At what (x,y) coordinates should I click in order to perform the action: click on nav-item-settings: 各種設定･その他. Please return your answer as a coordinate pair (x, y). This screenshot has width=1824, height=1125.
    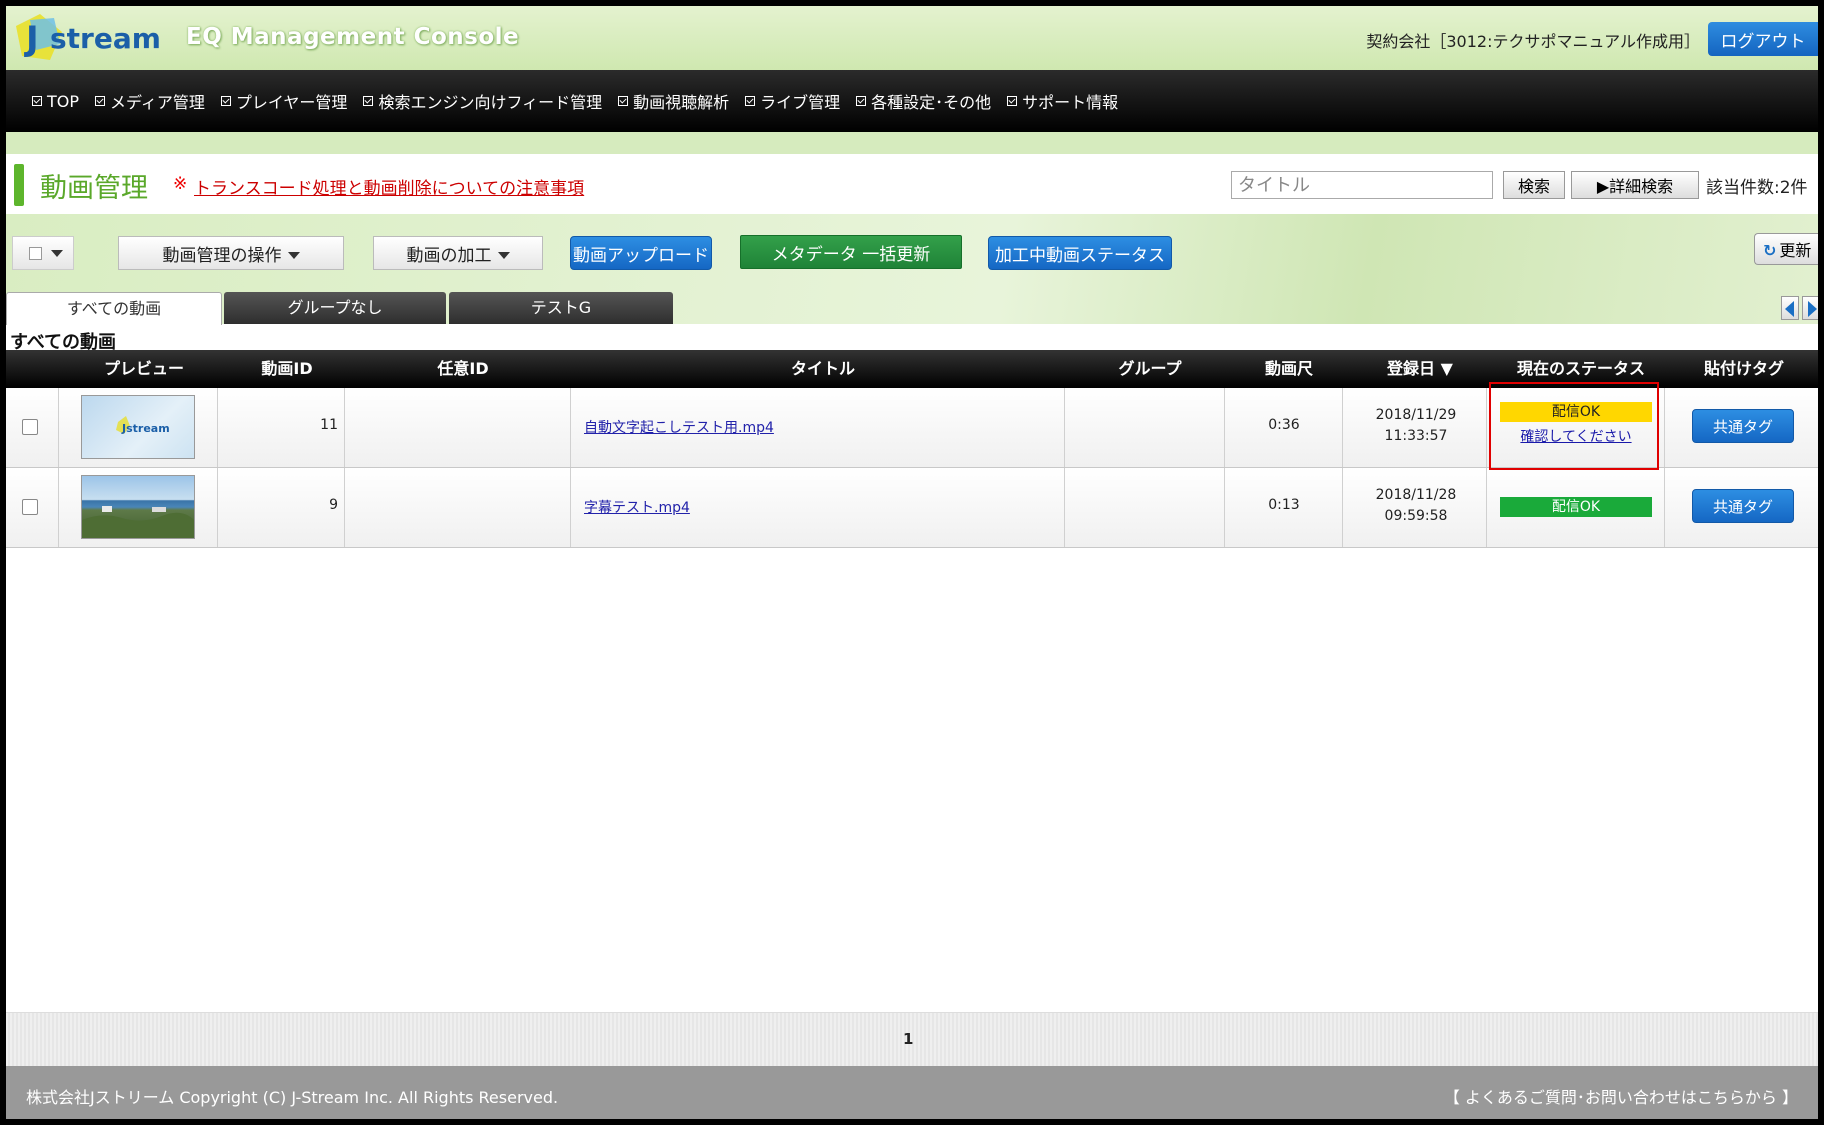
    Looking at the image, I should click on (923, 101).